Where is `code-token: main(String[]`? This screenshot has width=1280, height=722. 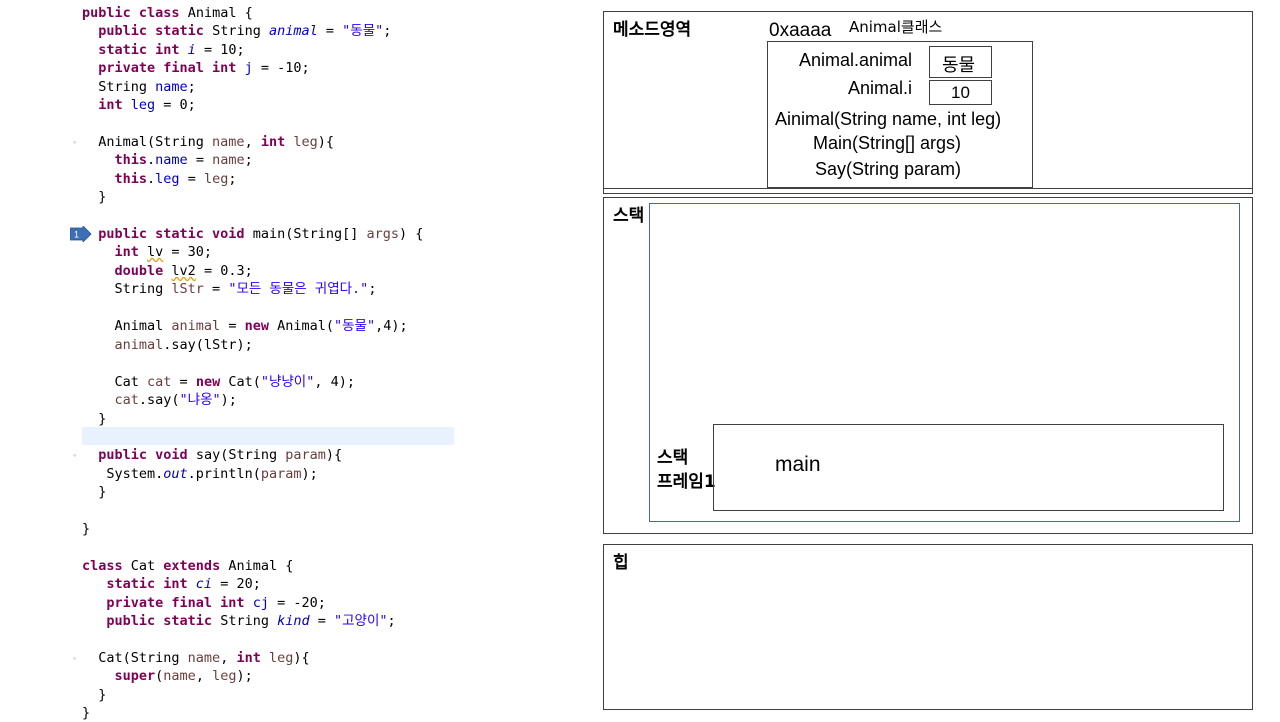
code-token: main(String[] is located at coordinates (309, 234).